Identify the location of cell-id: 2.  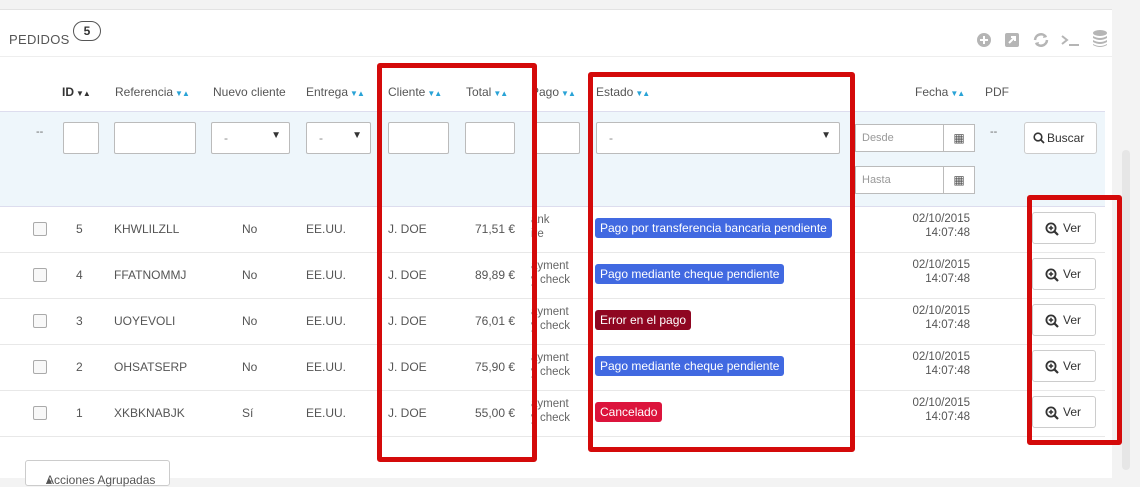
(79, 367).